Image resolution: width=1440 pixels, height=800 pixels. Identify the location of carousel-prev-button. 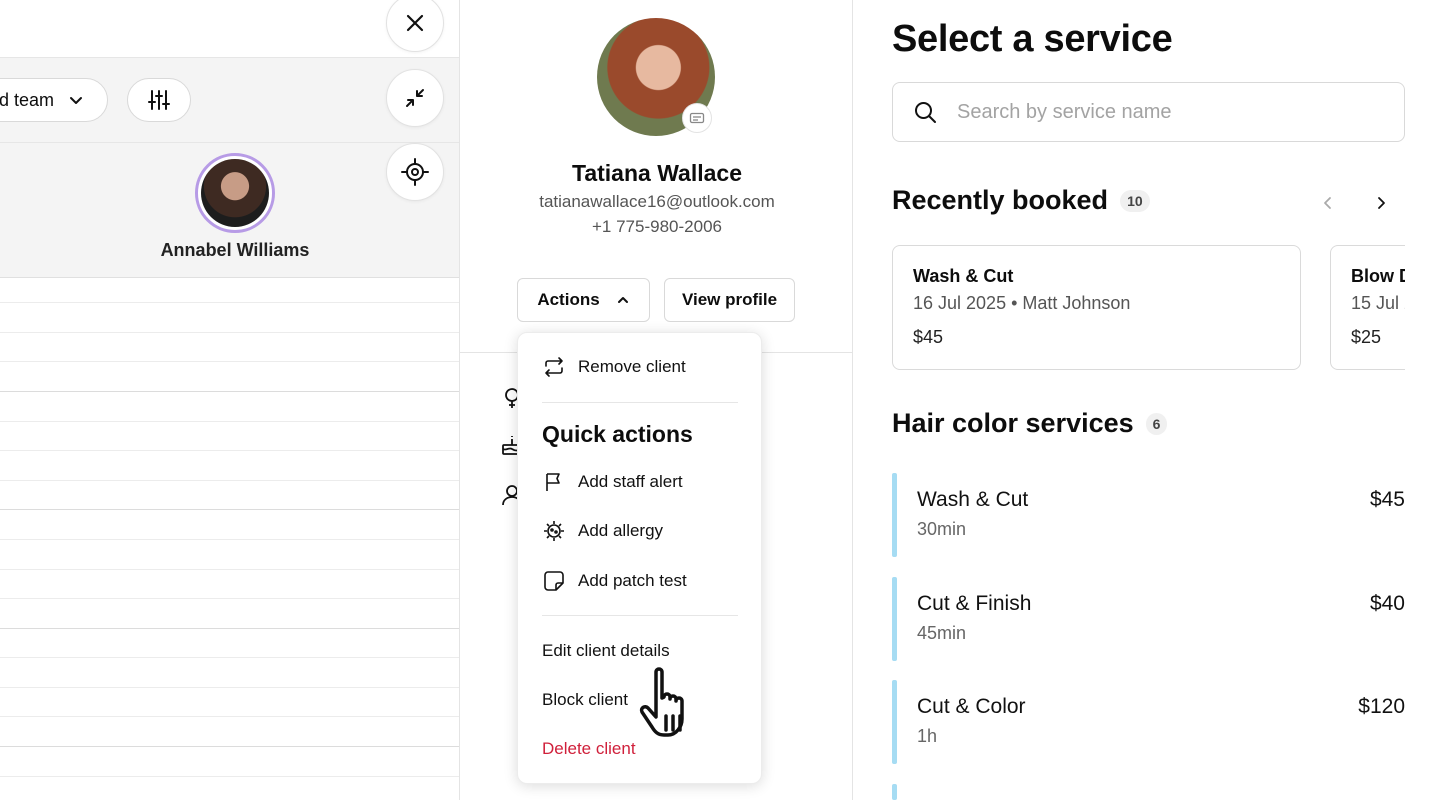
(1328, 203).